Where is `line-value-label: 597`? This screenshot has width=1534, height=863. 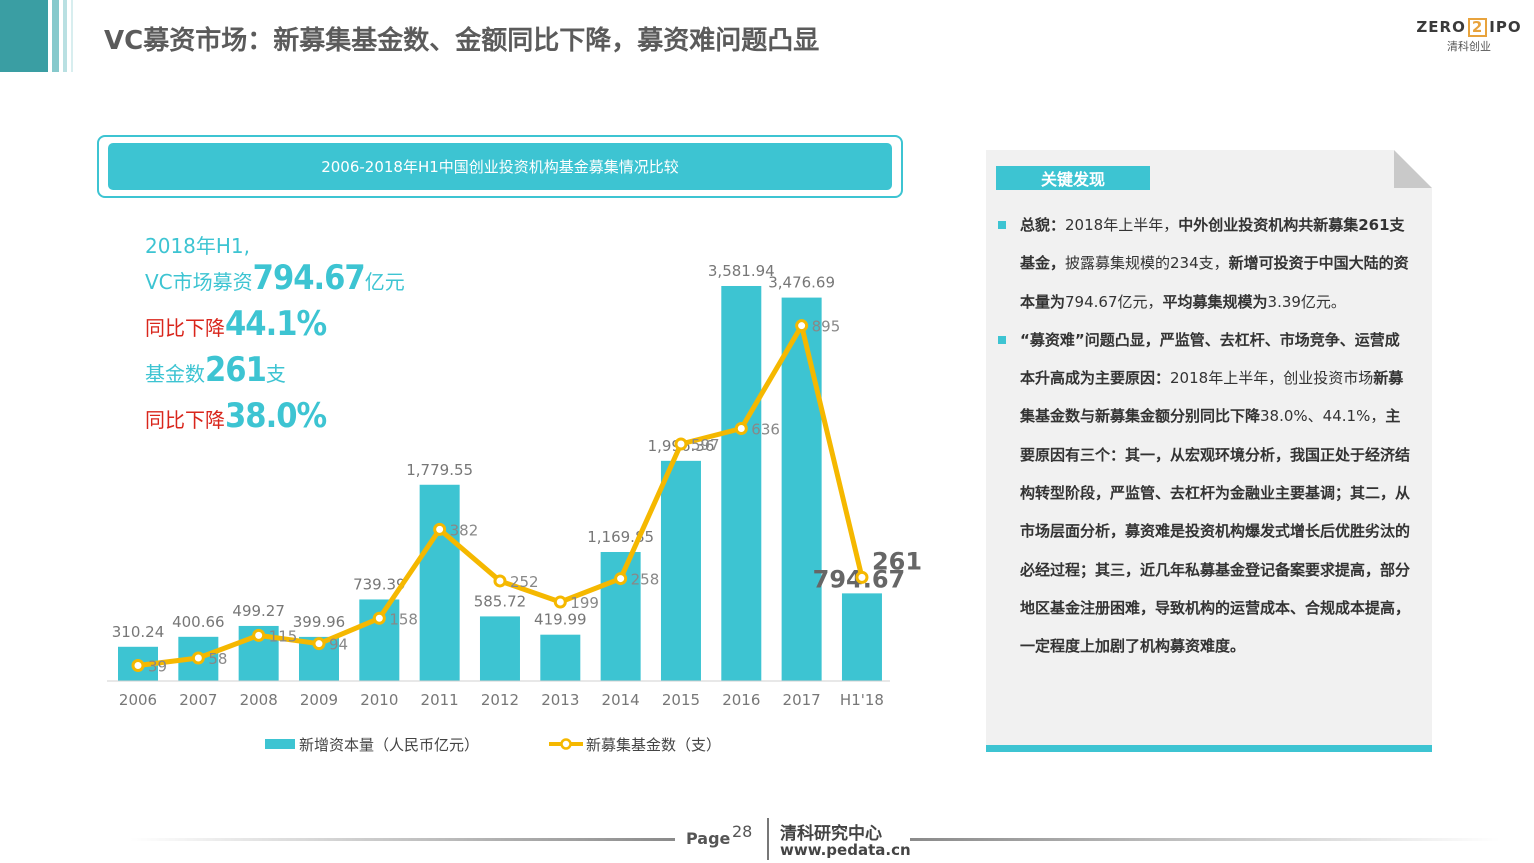 line-value-label: 597 is located at coordinates (705, 445).